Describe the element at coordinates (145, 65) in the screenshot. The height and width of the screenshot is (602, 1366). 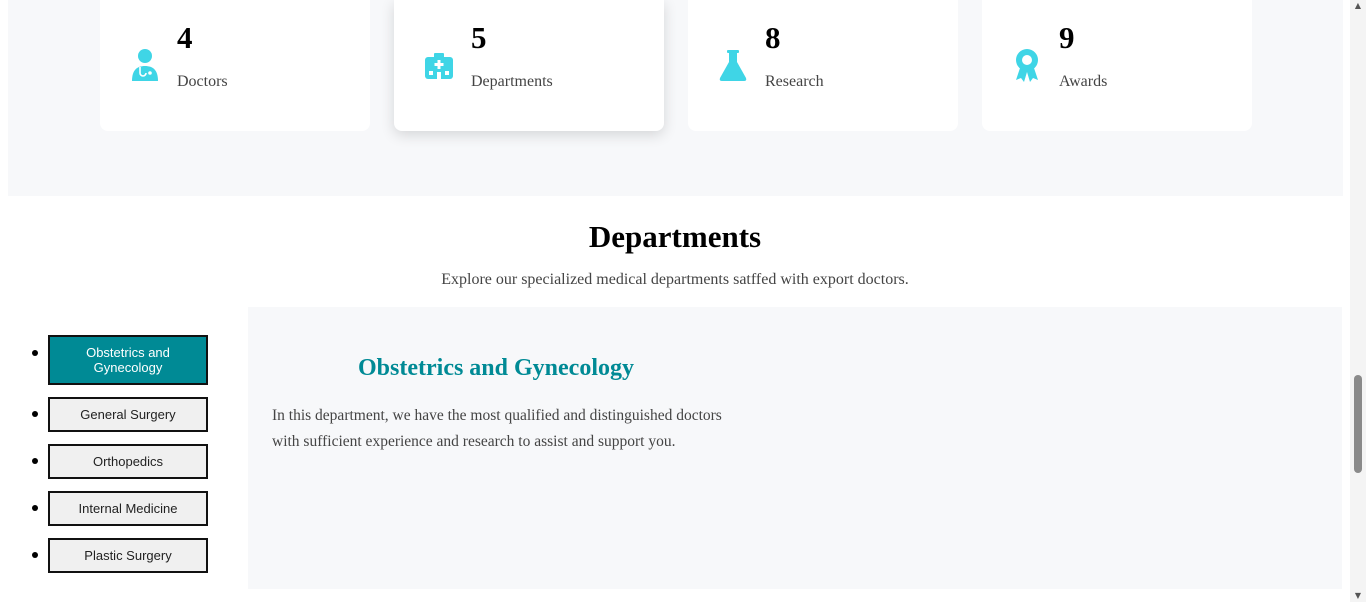
I see `doctor-icon` at that location.